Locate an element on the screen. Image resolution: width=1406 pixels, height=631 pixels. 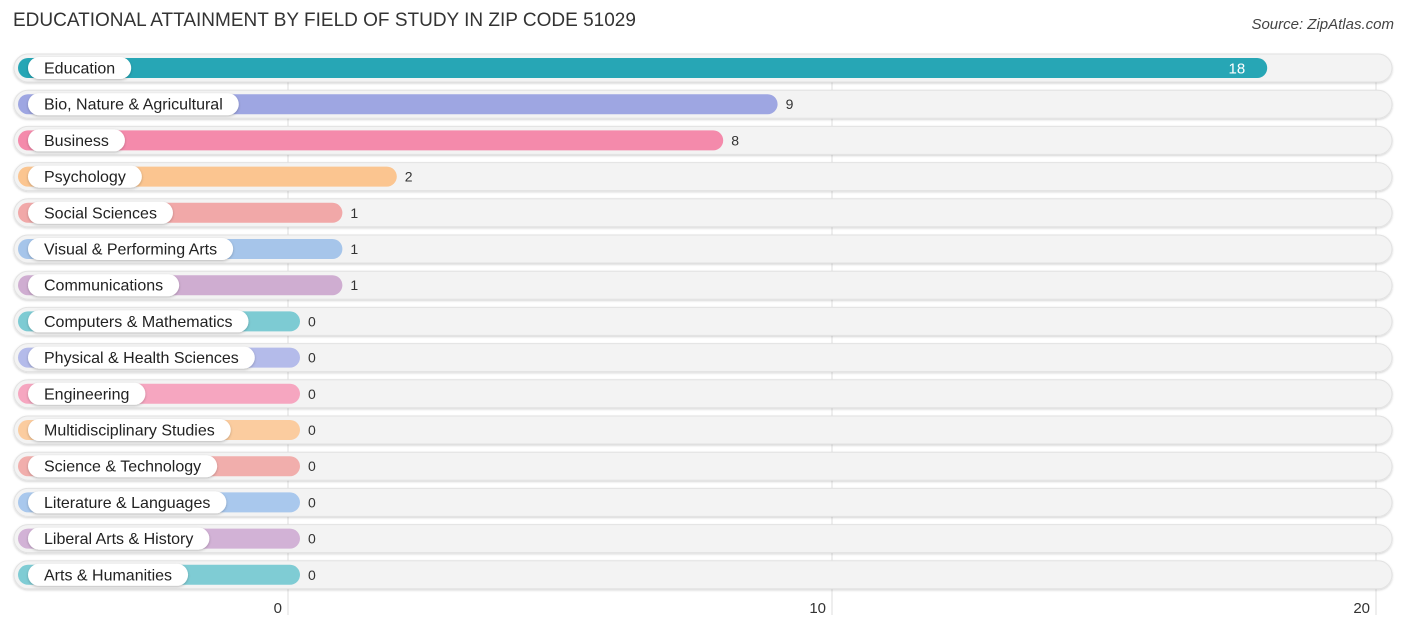
bar-row: Business 8 is located at coordinates (703, 140).